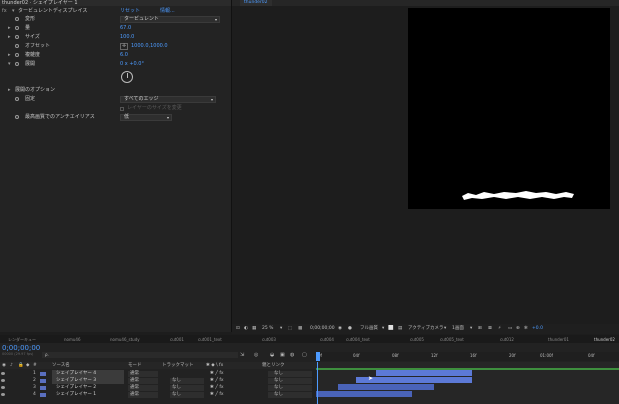 This screenshot has height=404, width=619. Describe the element at coordinates (238, 329) in the screenshot. I see `snapshot-icon: ⊡` at that location.